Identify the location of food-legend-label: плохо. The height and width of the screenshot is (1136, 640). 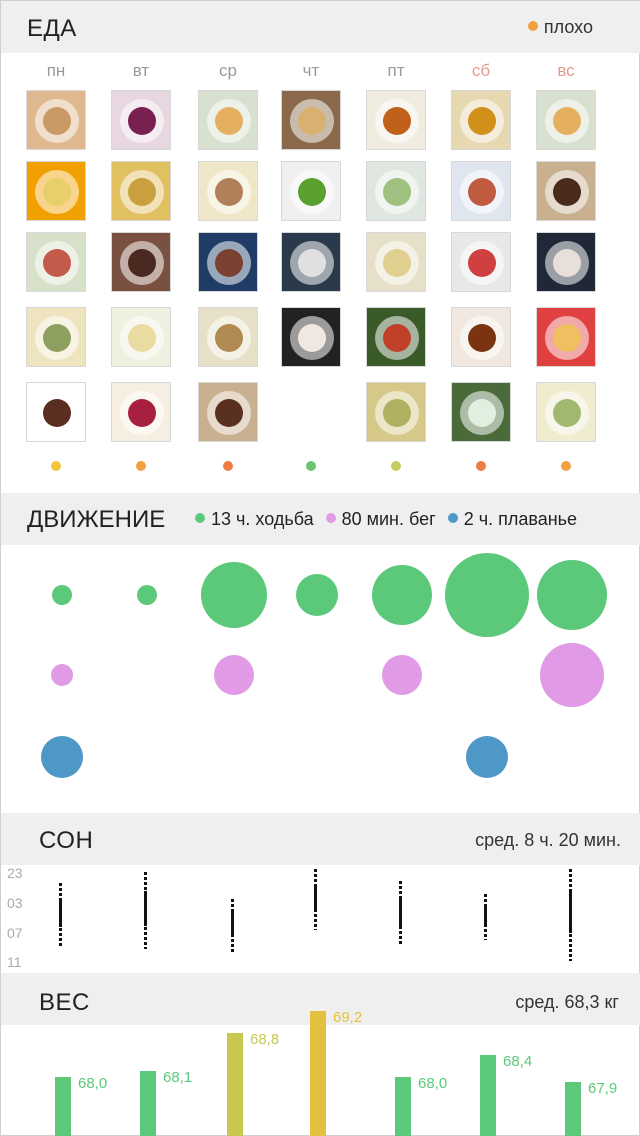
(568, 27).